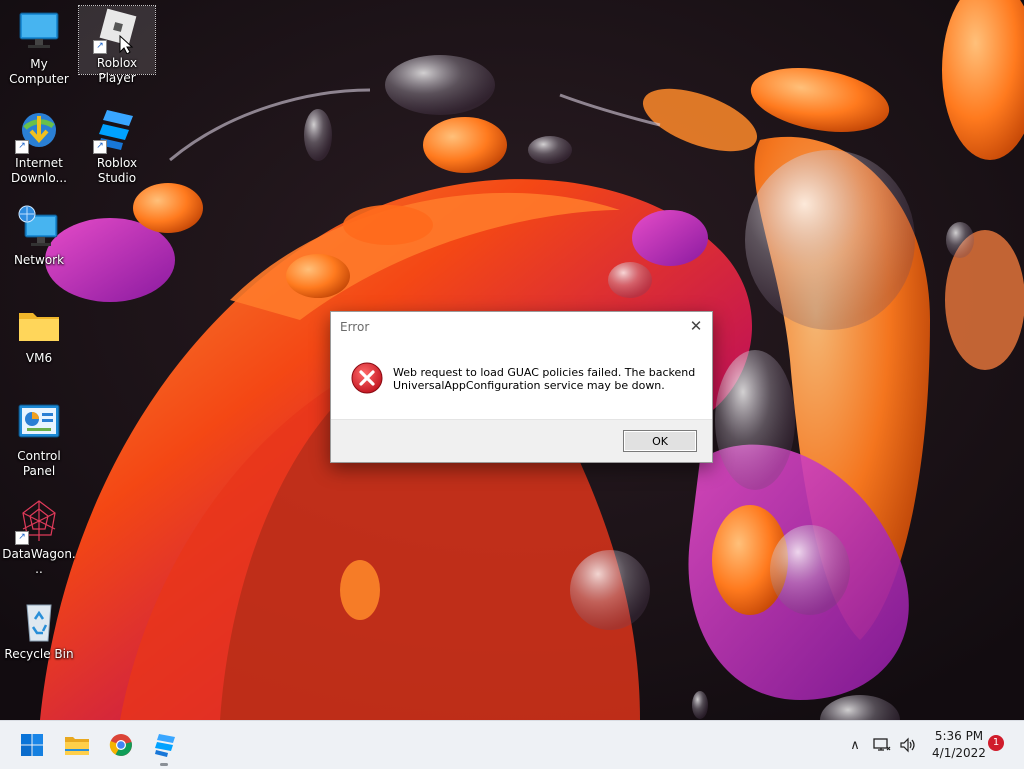 Image resolution: width=1024 pixels, height=769 pixels. What do you see at coordinates (39, 325) in the screenshot?
I see `folder-icon` at bounding box center [39, 325].